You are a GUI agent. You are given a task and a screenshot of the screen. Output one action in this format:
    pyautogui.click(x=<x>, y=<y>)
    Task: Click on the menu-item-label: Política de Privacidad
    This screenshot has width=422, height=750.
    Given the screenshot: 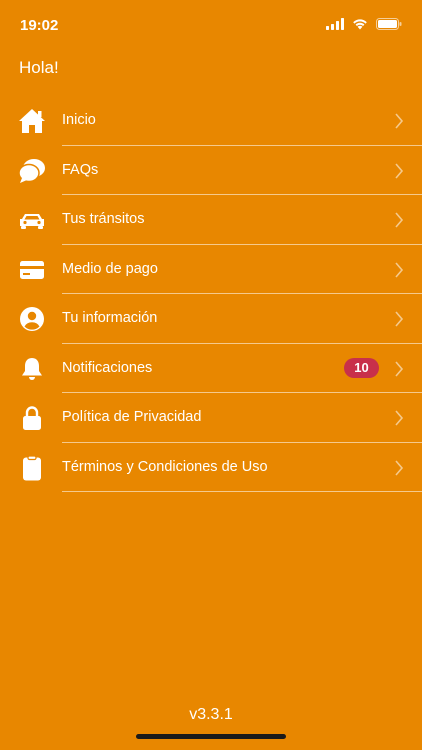 What is the action you would take?
    pyautogui.click(x=132, y=417)
    